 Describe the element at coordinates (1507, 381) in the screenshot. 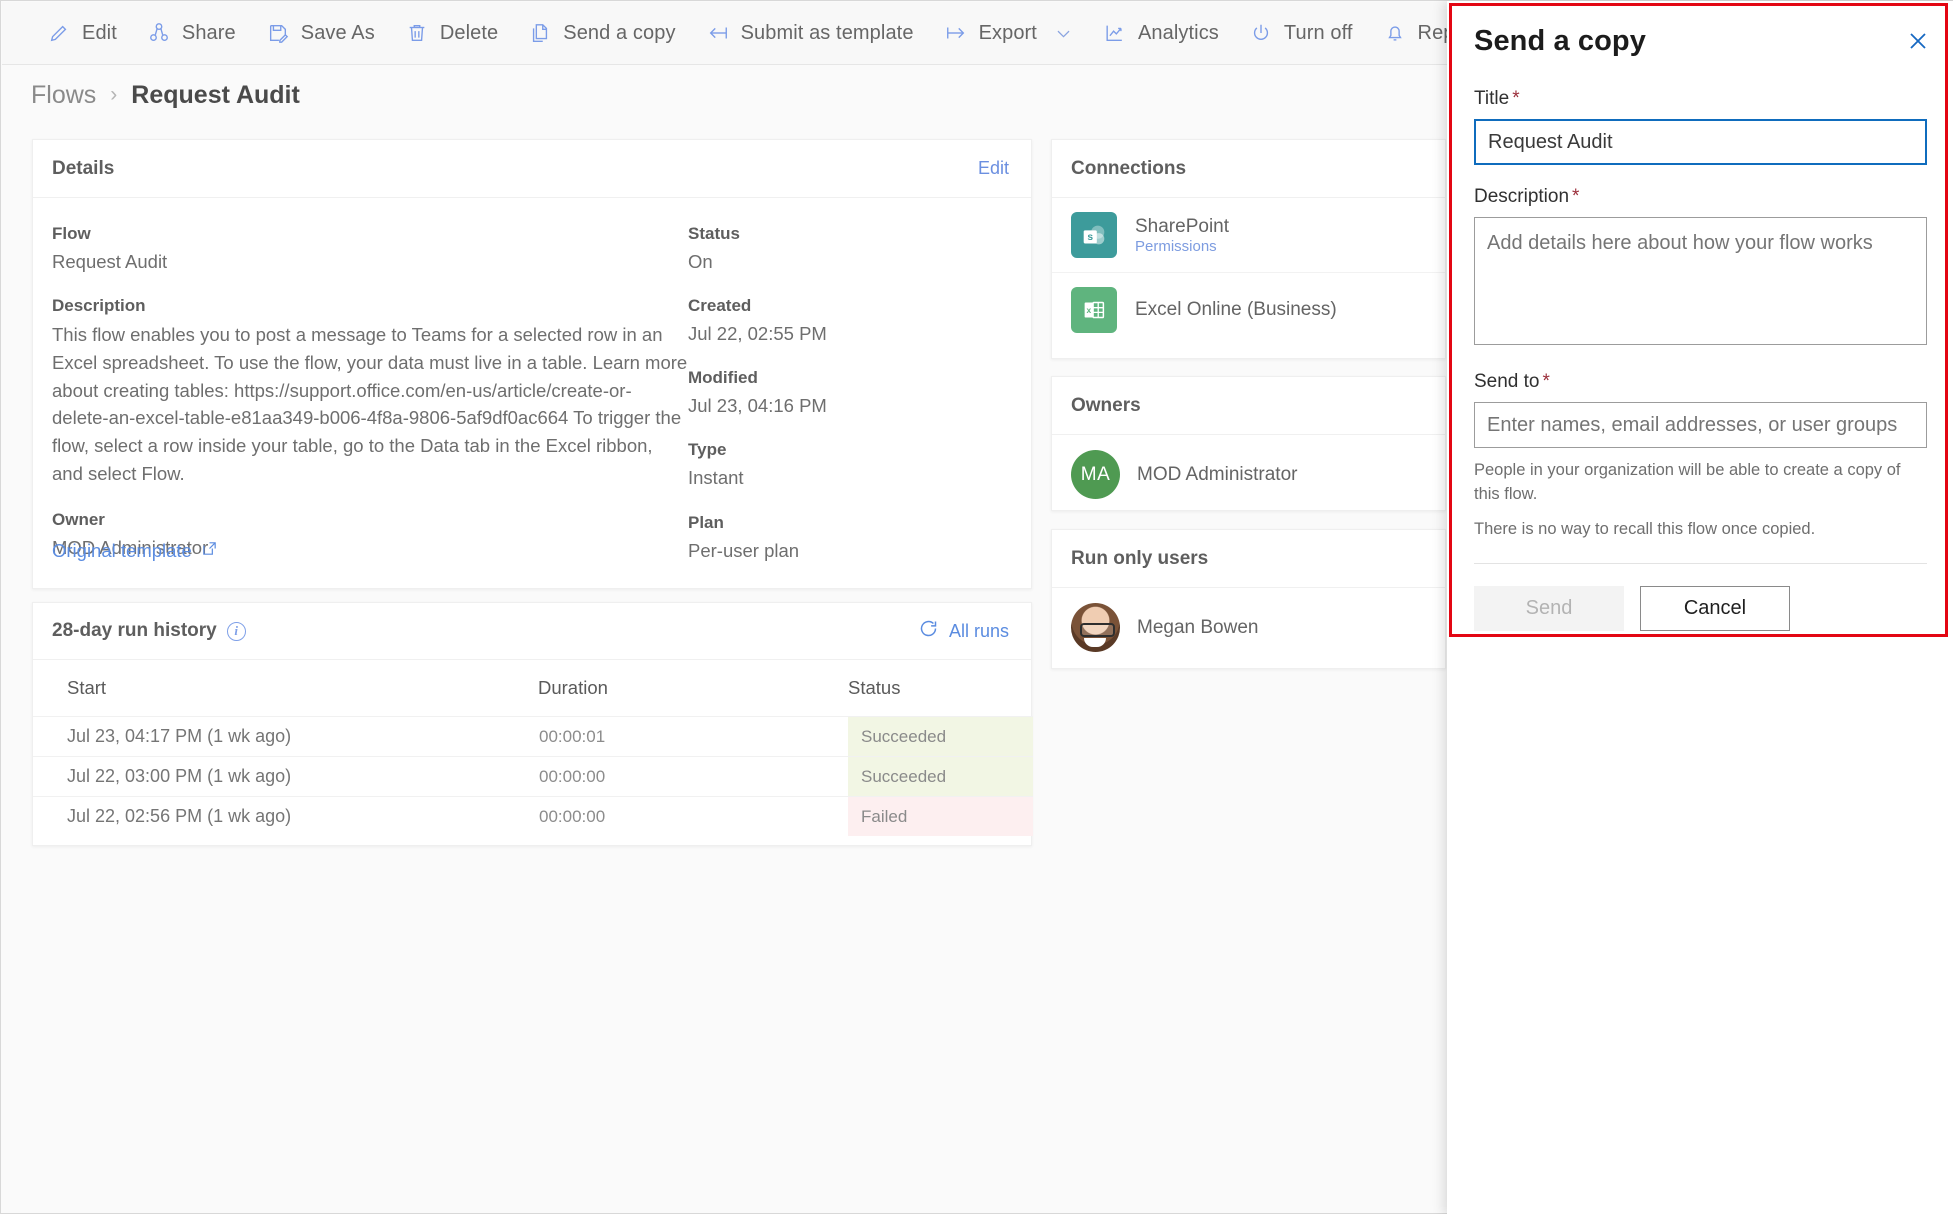

I see `send-to-label-text: Send to` at that location.